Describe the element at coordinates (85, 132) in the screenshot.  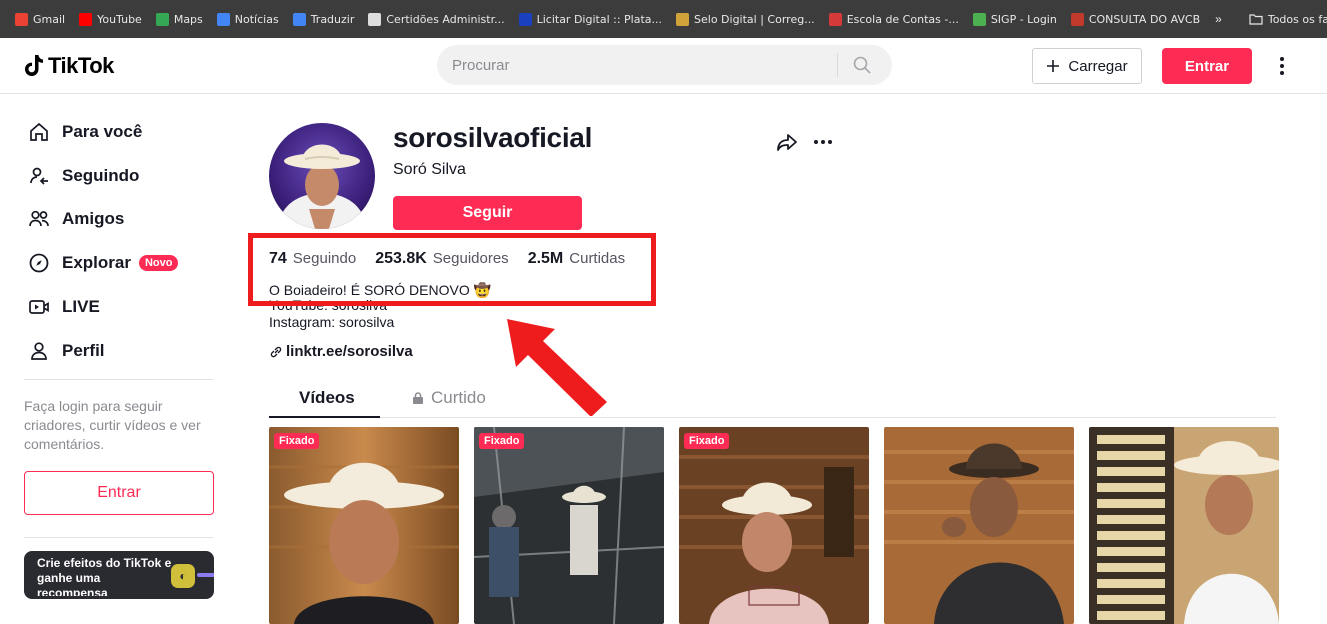
I see `sidebar-item-for-you: Para você` at that location.